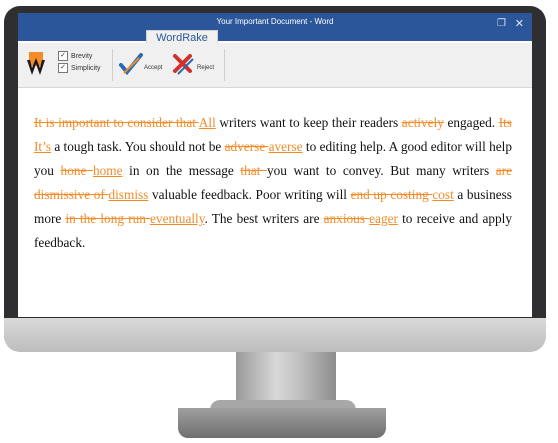 The width and height of the screenshot is (558, 443). I want to click on document-text: in on the message, so click(181, 170).